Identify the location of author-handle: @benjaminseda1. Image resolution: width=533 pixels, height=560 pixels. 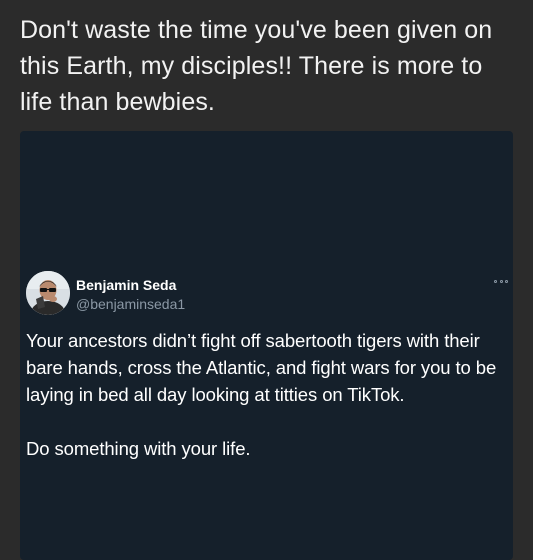
(130, 304).